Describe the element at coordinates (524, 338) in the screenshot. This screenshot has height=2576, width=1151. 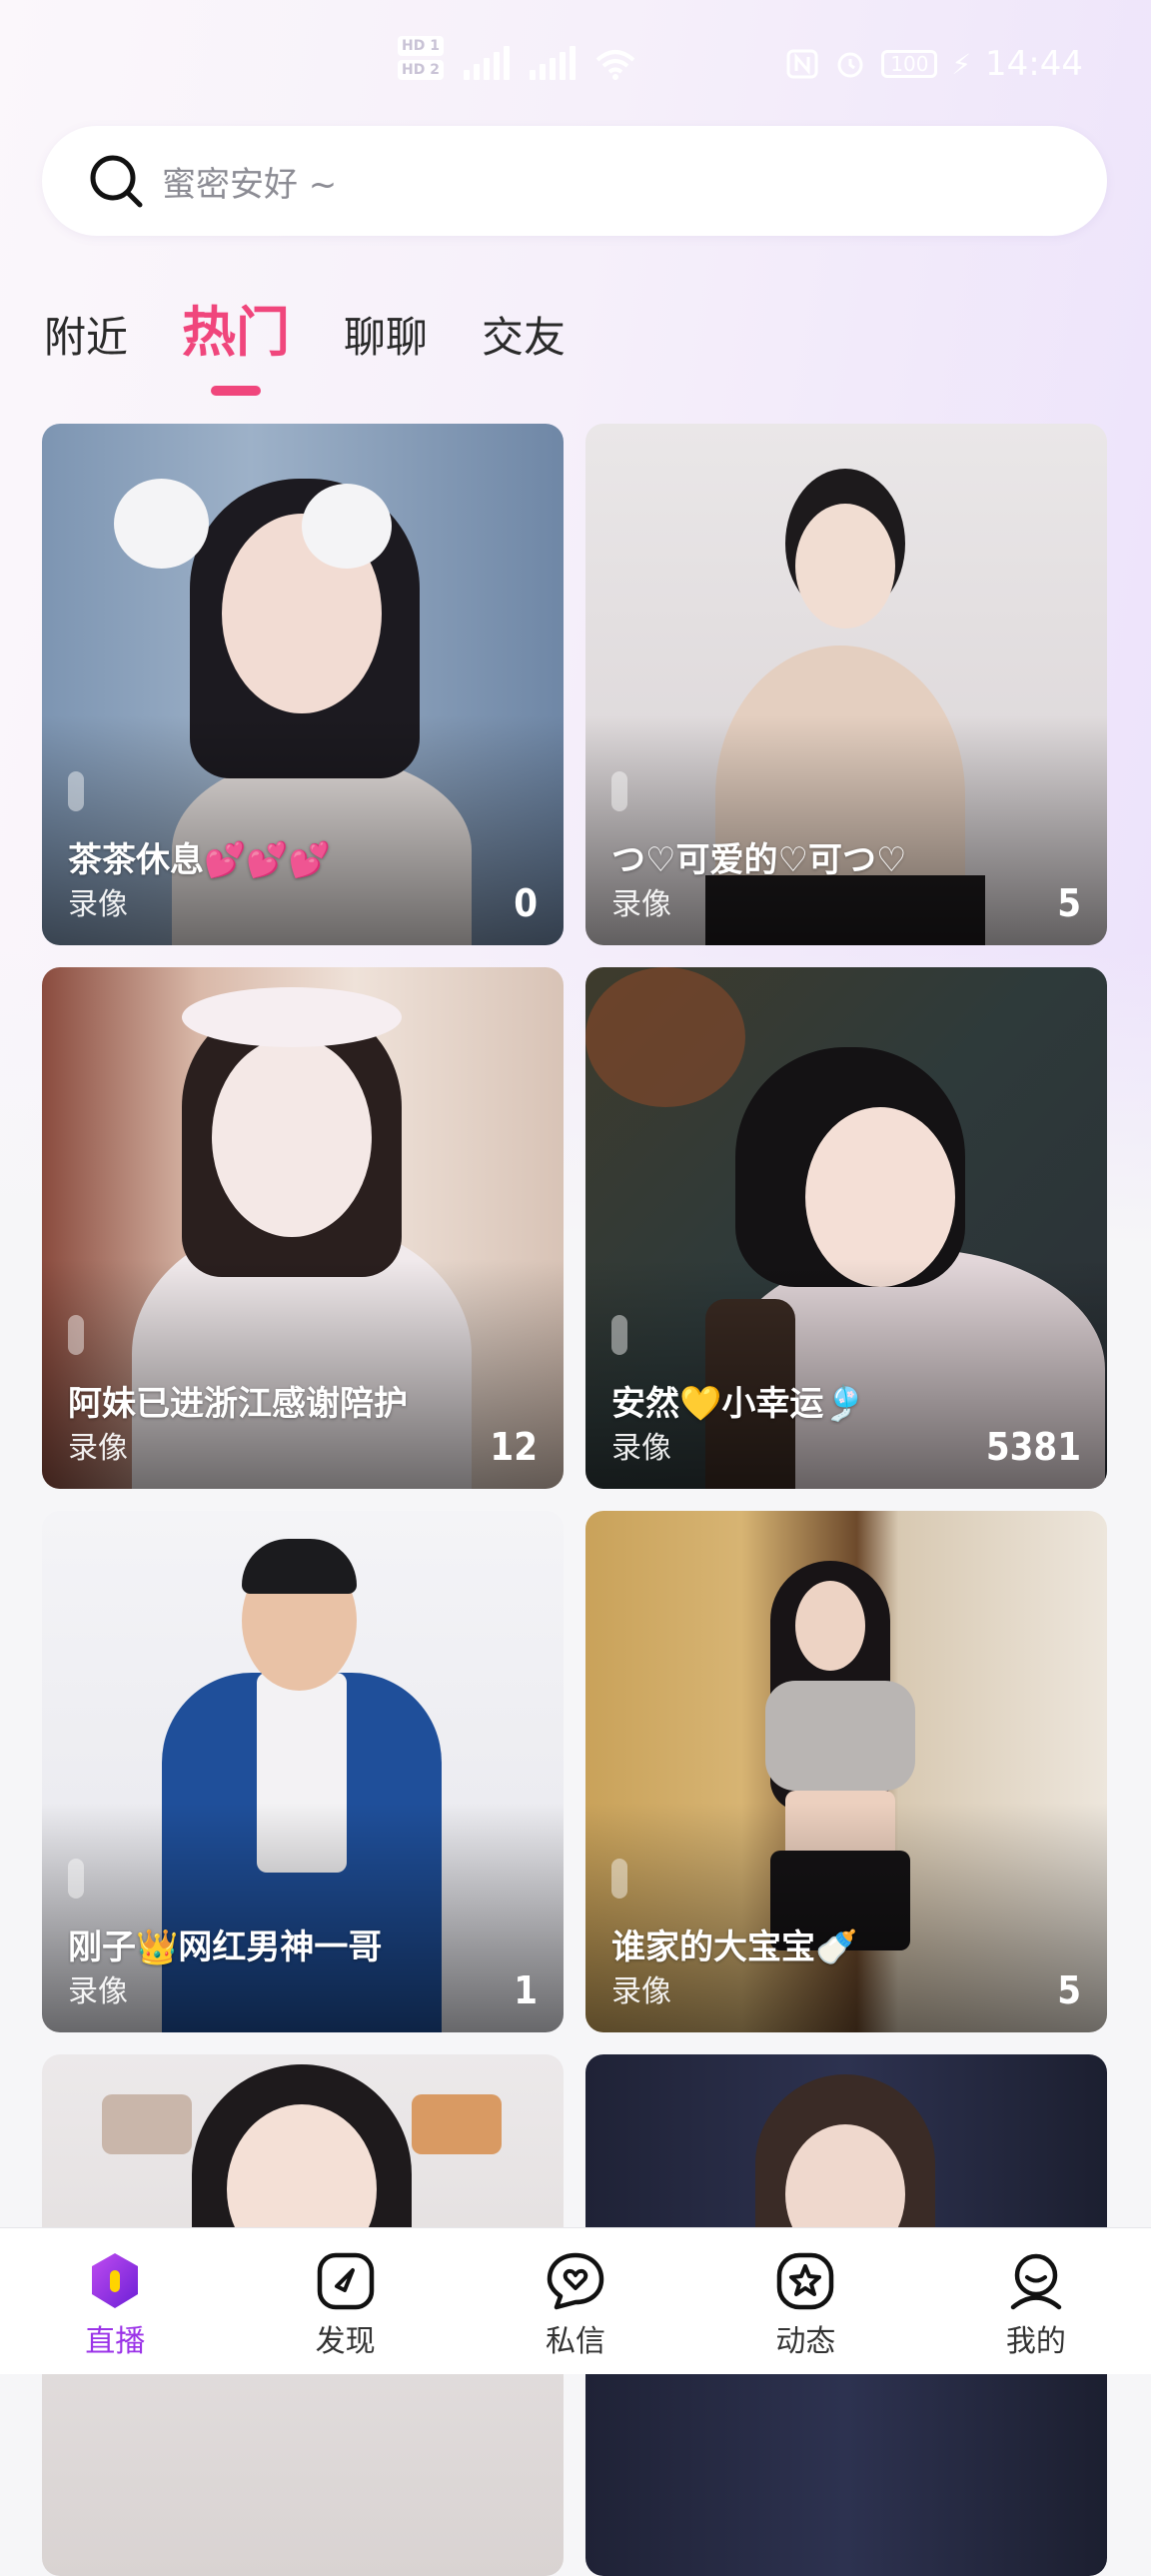
I see `tab-friends: 交友` at that location.